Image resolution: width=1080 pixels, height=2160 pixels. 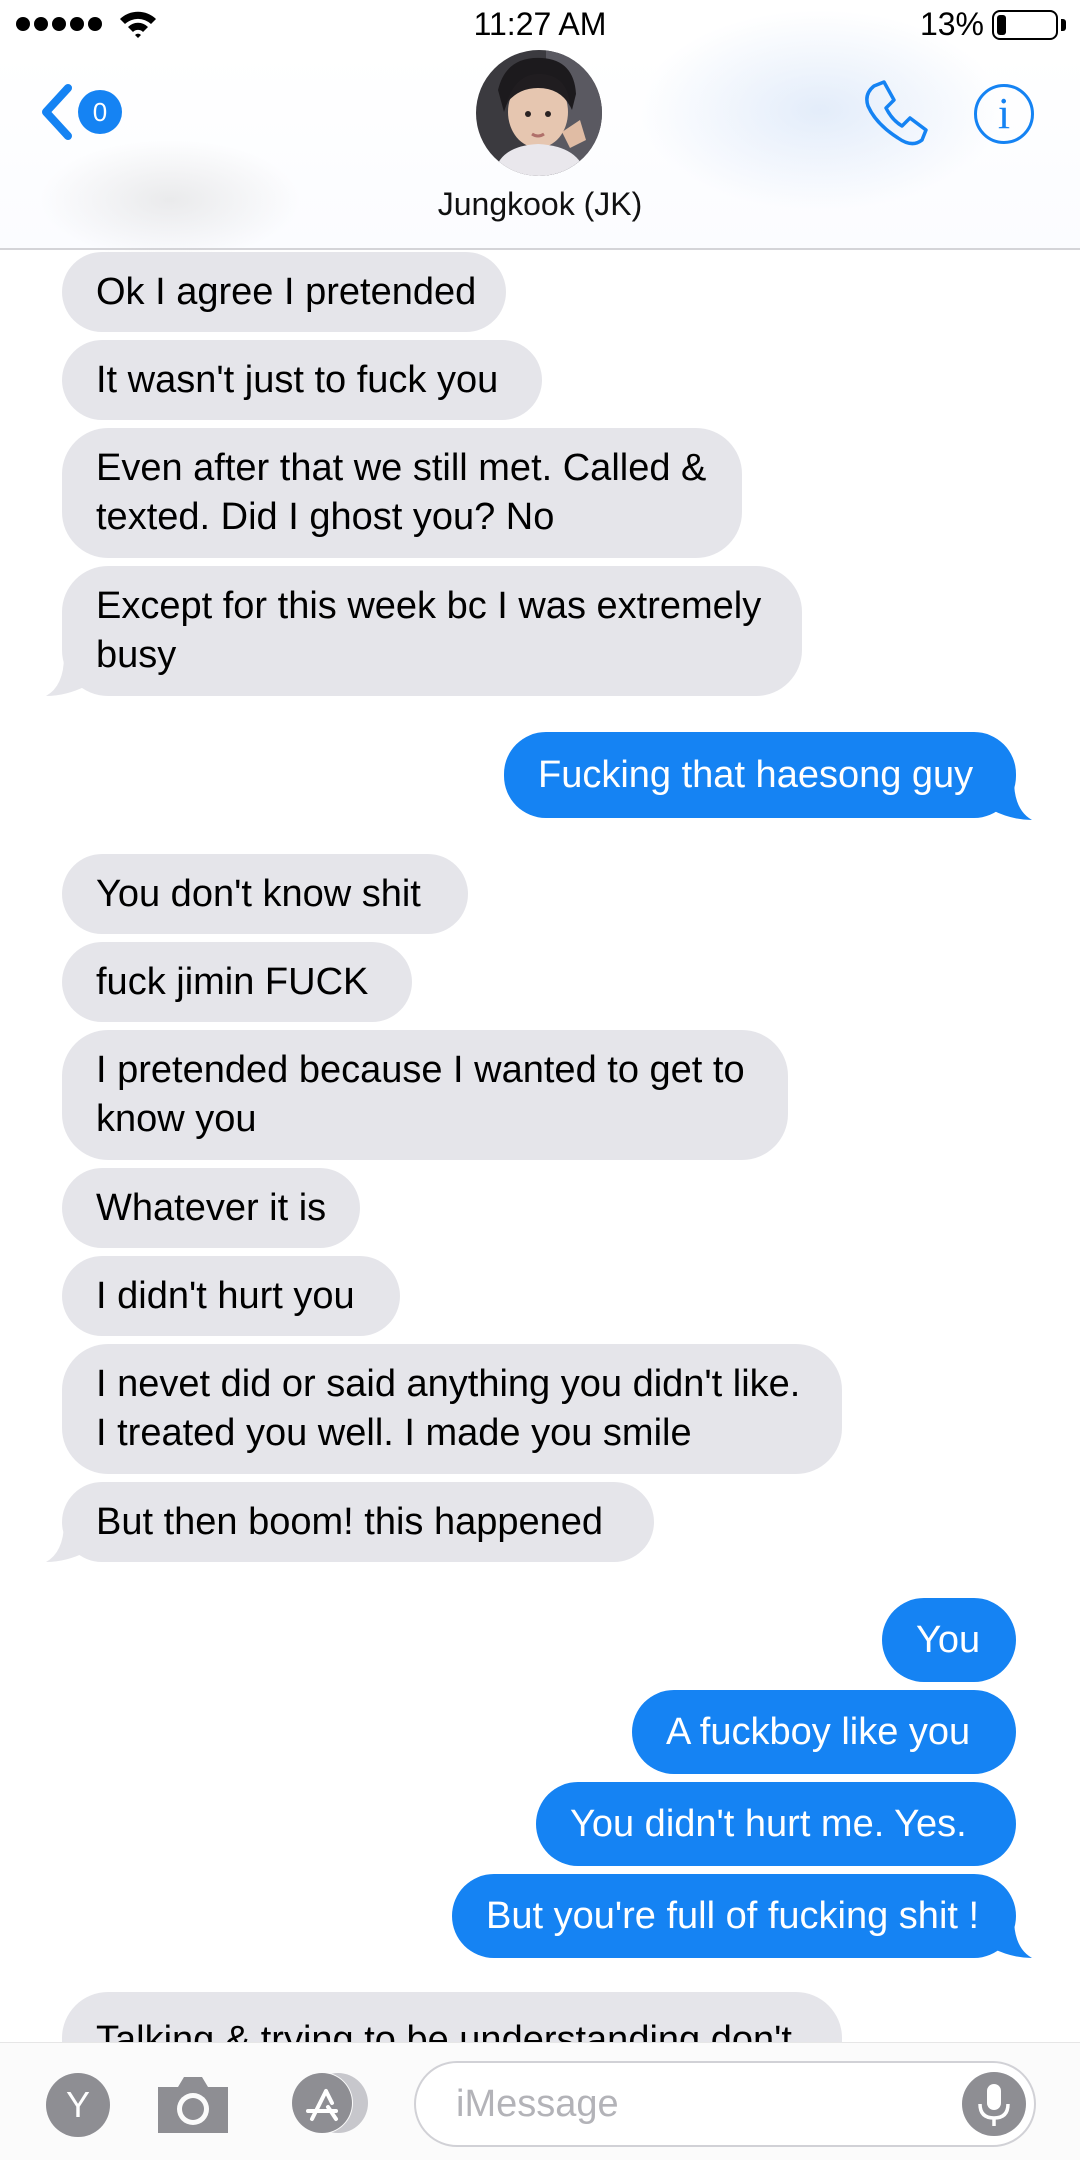 What do you see at coordinates (330, 2103) in the screenshot?
I see `app-store-icon` at bounding box center [330, 2103].